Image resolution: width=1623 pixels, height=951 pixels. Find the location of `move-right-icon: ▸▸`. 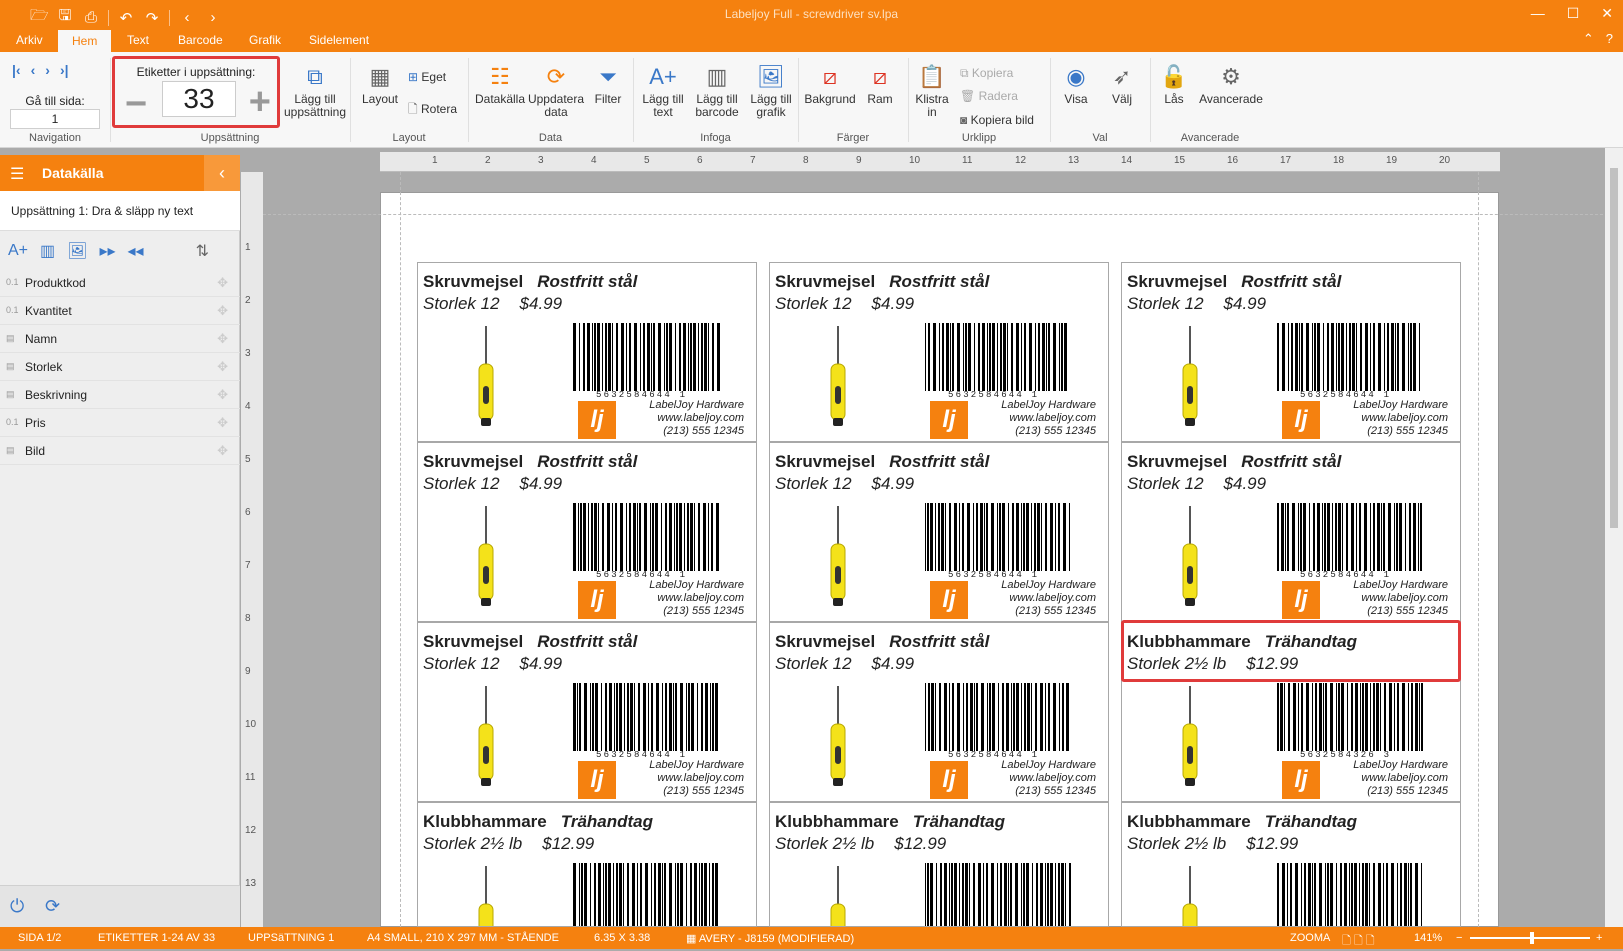

move-right-icon: ▸▸ is located at coordinates (107, 251).